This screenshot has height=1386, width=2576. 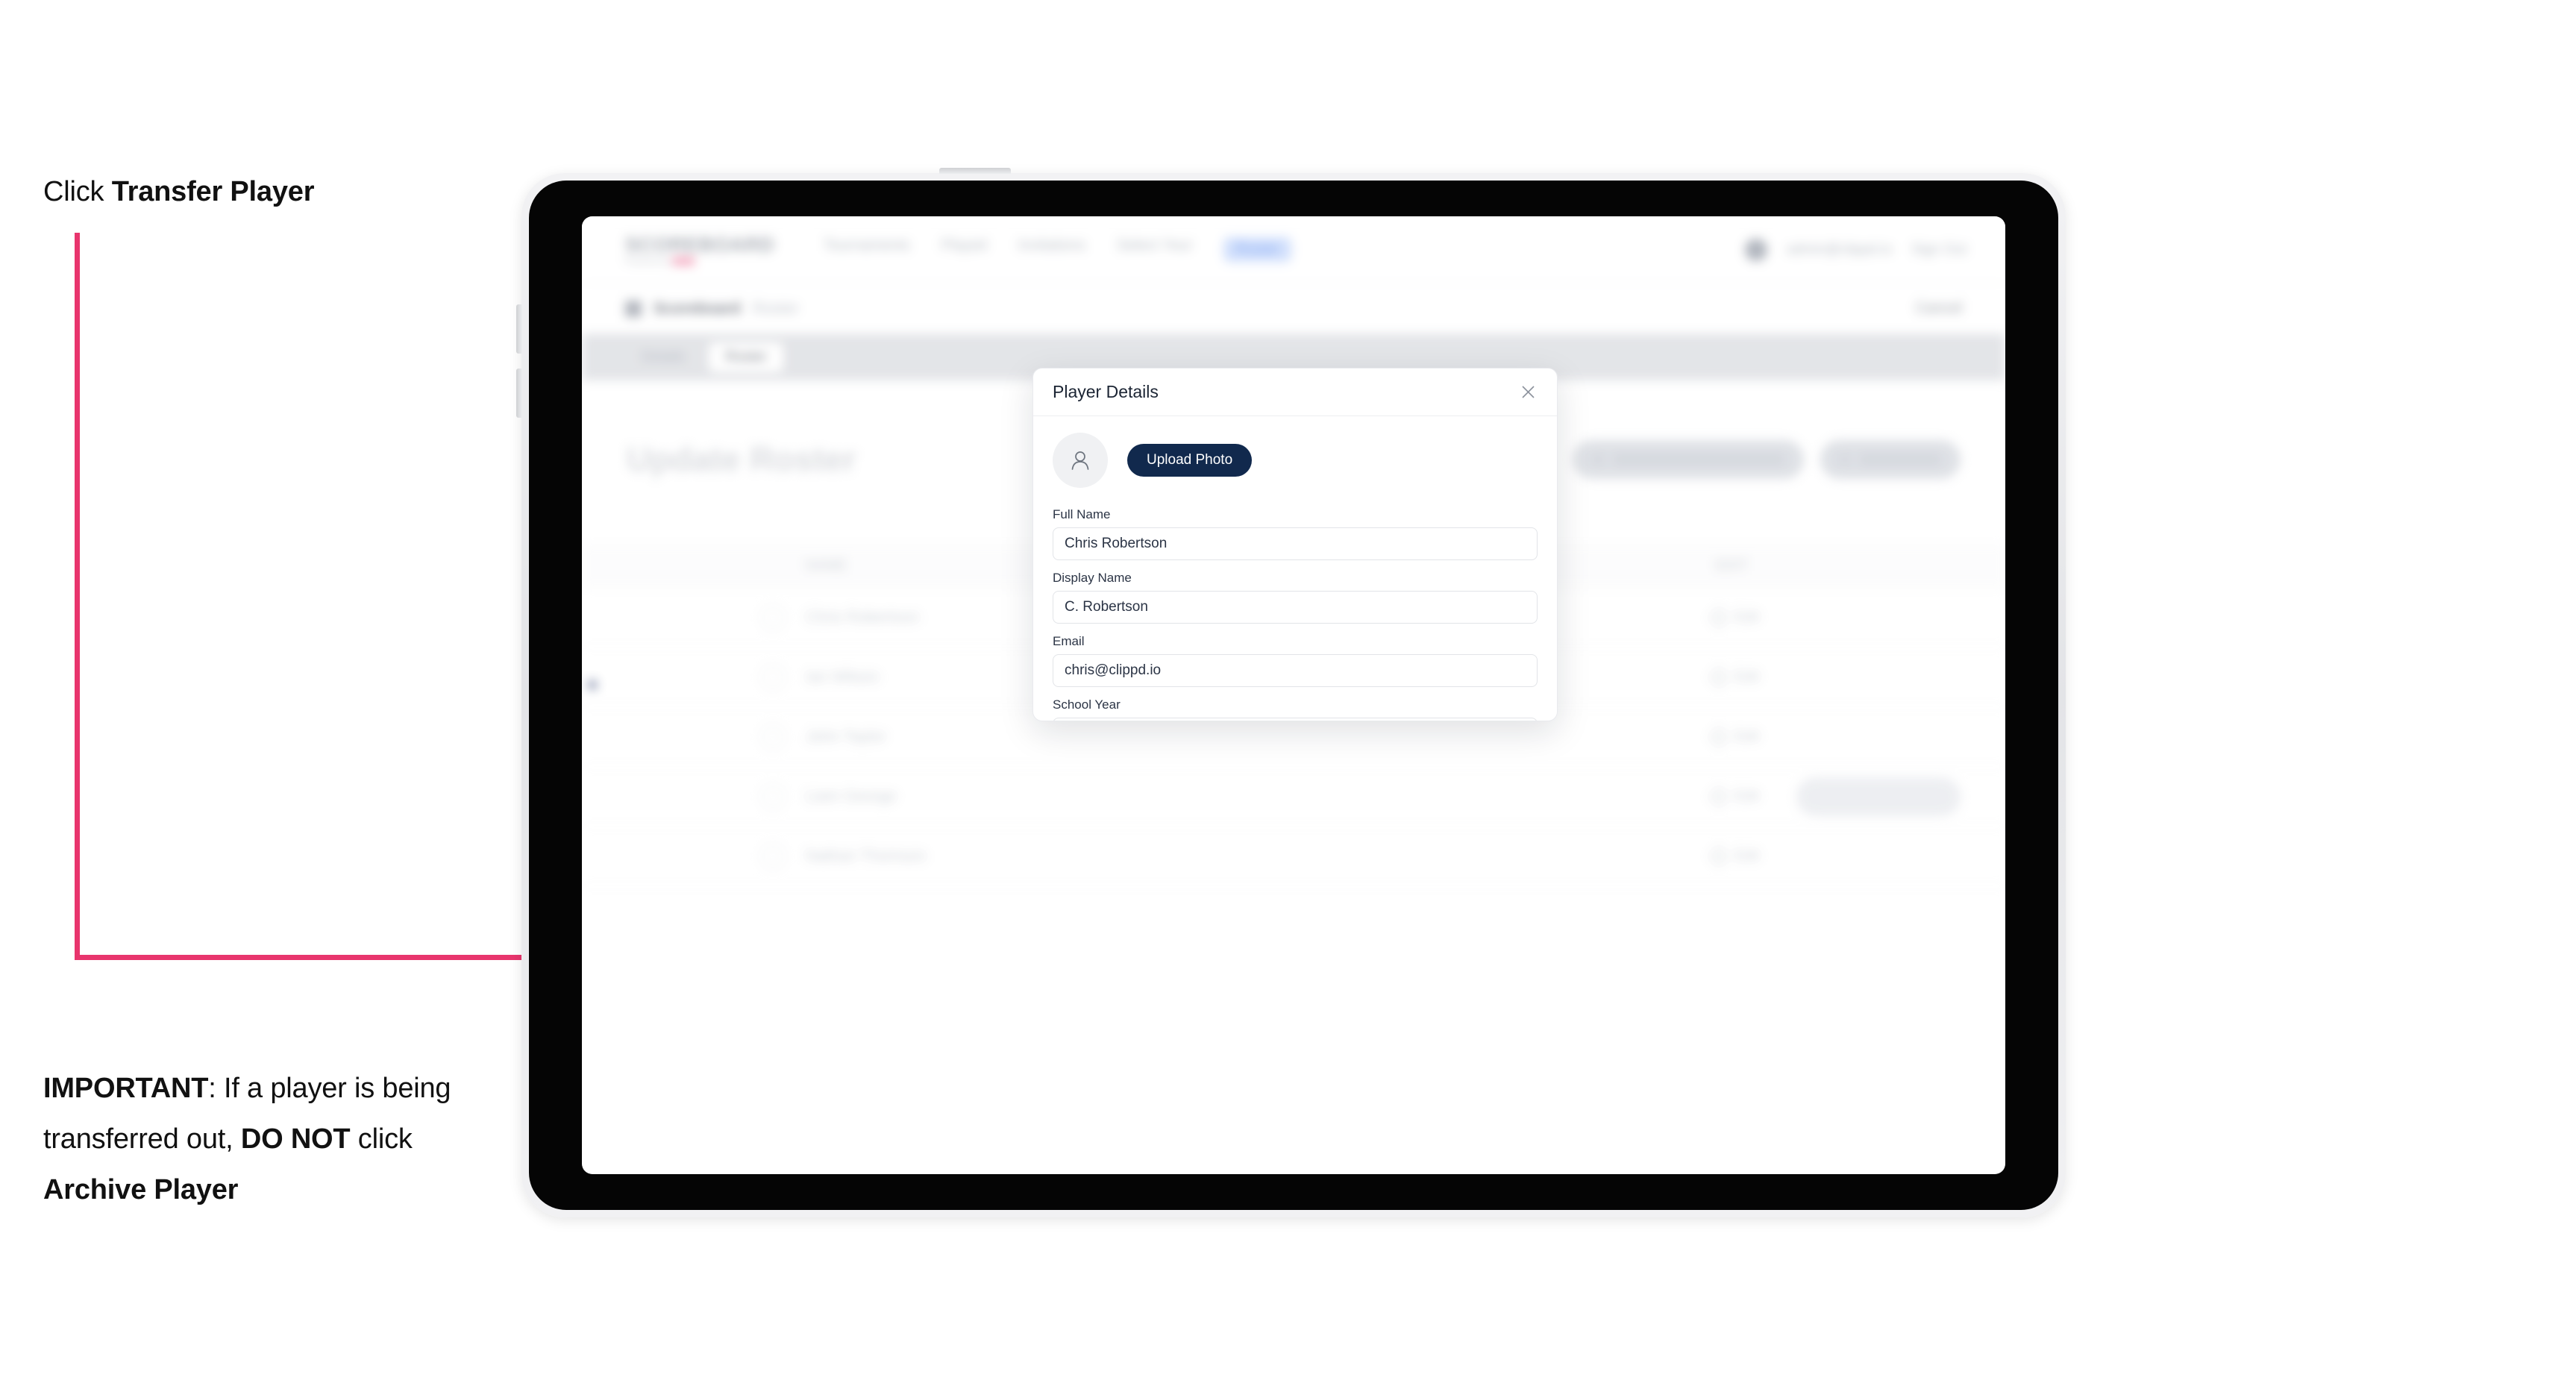 What do you see at coordinates (77, 191) in the screenshot?
I see `annotation-top-plain: Click` at bounding box center [77, 191].